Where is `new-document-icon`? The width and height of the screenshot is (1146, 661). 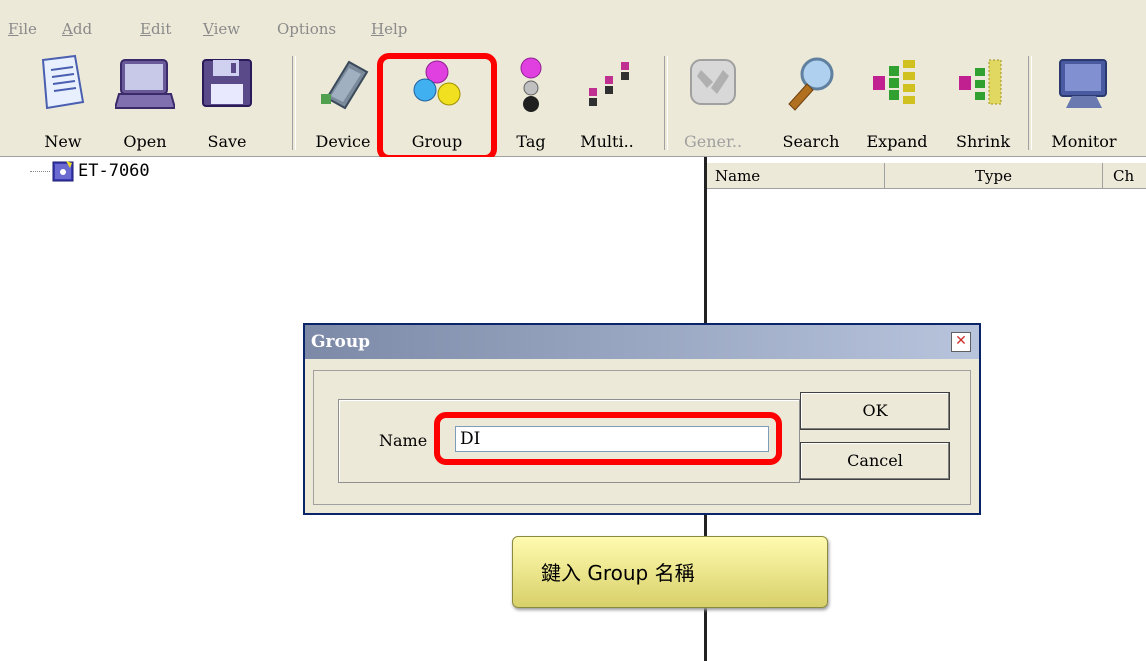
new-document-icon is located at coordinates (63, 82).